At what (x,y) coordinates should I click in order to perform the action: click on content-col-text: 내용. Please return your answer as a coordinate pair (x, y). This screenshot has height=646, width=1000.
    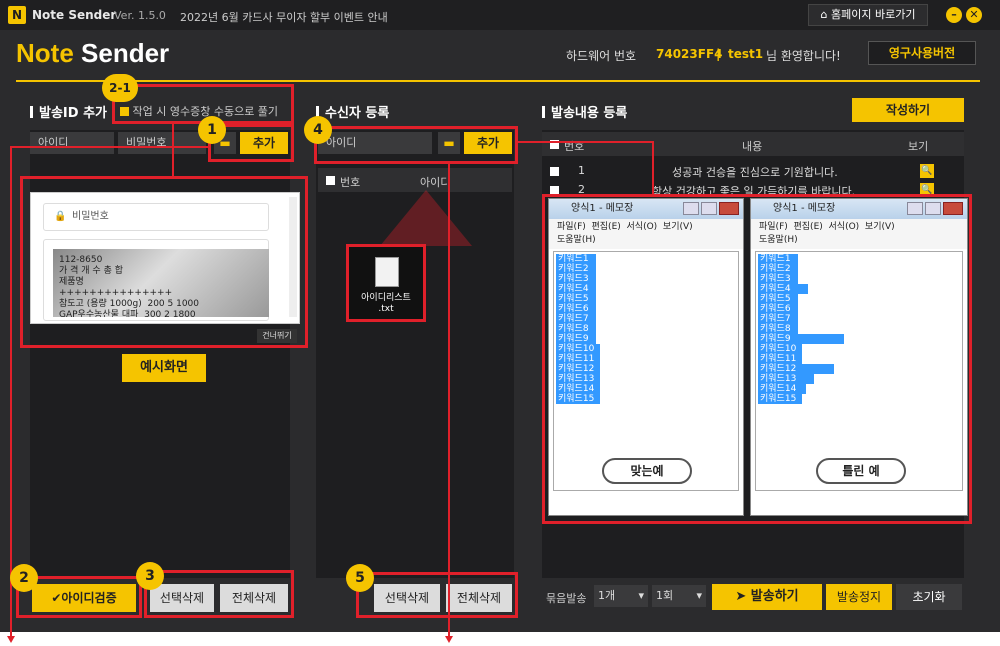
    Looking at the image, I should click on (752, 146).